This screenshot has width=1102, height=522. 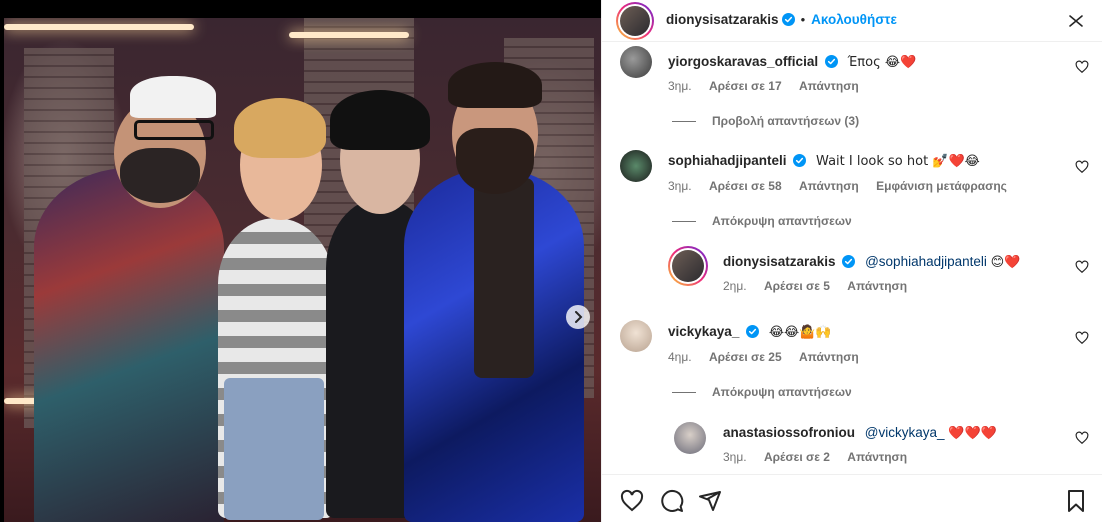 What do you see at coordinates (852, 498) in the screenshot?
I see `post-actions-bar` at bounding box center [852, 498].